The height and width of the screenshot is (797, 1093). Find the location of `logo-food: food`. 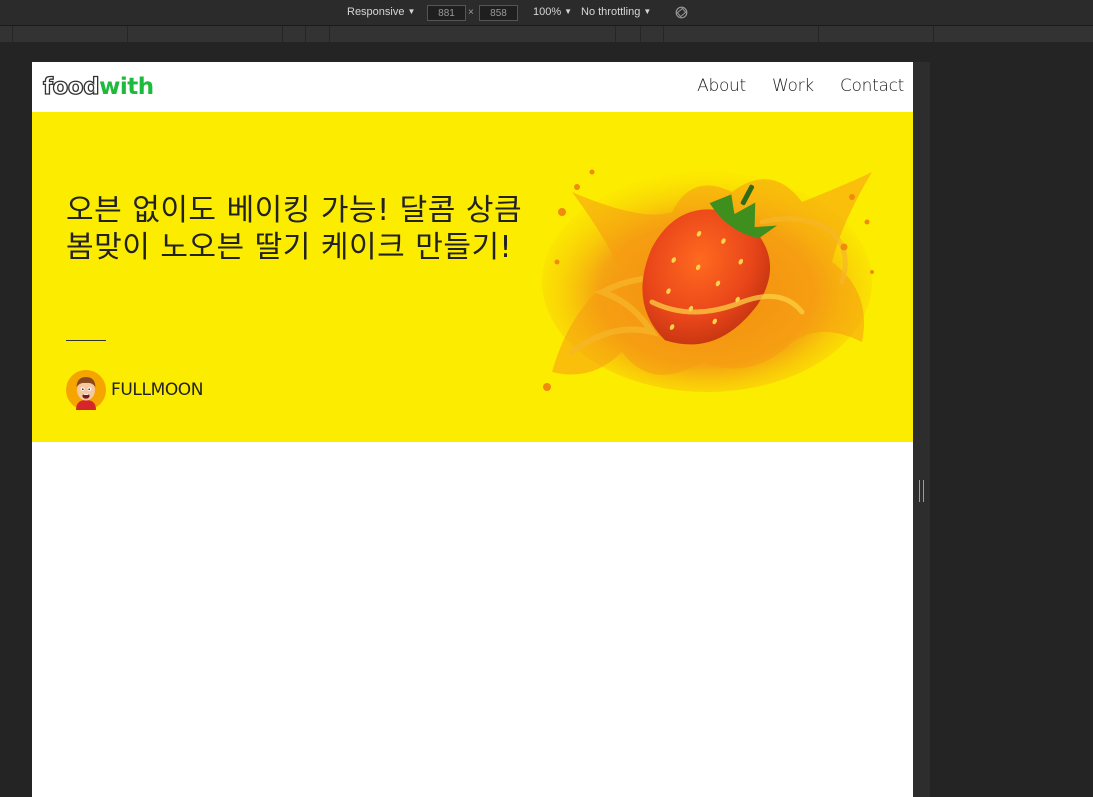

logo-food: food is located at coordinates (71, 86).